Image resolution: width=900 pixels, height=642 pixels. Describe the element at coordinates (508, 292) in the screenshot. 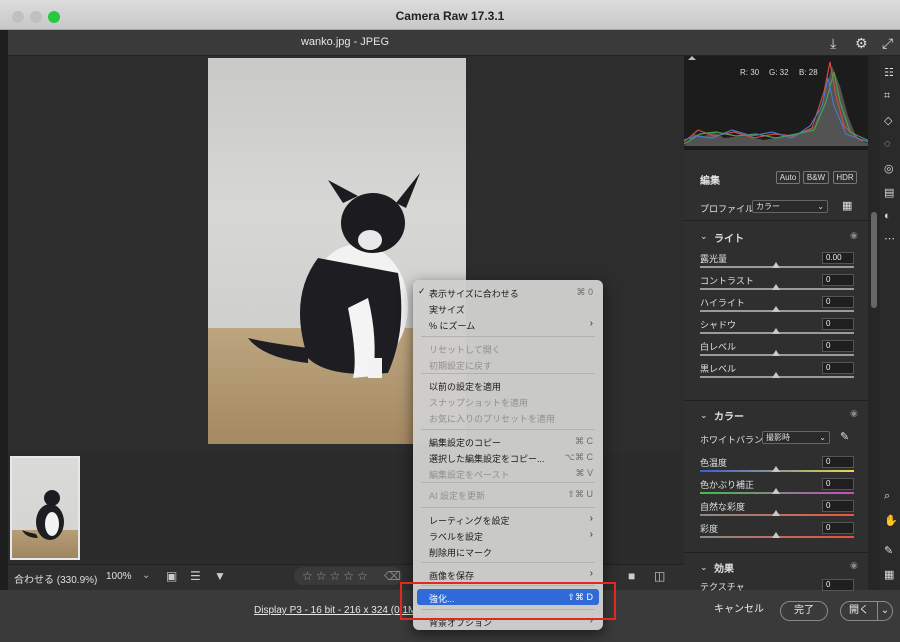

I see `menu-item: ✓ 表示サイズに合わせる ⌘ 0` at that location.